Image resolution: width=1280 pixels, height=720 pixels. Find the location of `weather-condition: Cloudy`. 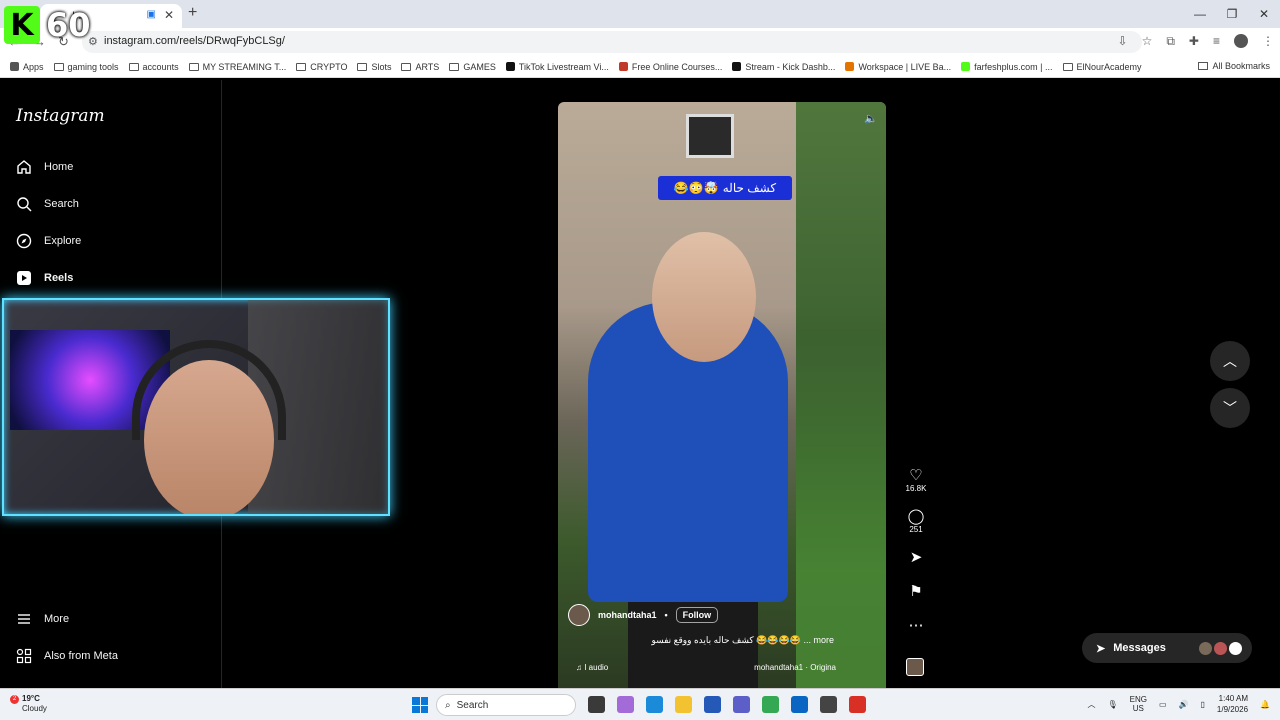

weather-condition: Cloudy is located at coordinates (34, 708).